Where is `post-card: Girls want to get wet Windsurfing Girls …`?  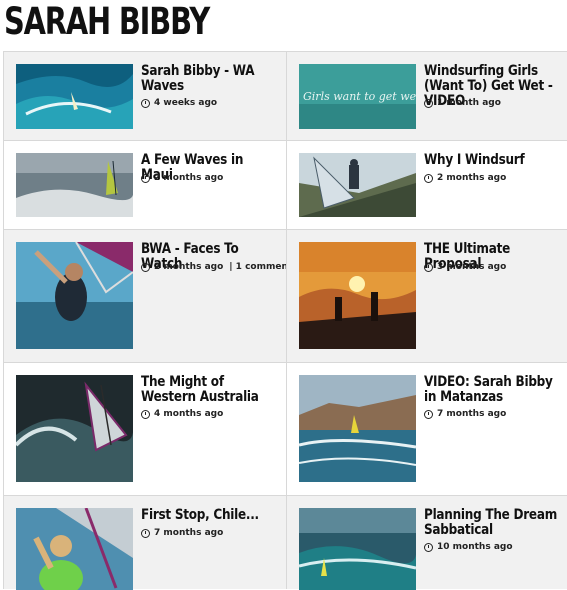
post-card: Girls want to get wet Windsurfing Girls … is located at coordinates (426, 95).